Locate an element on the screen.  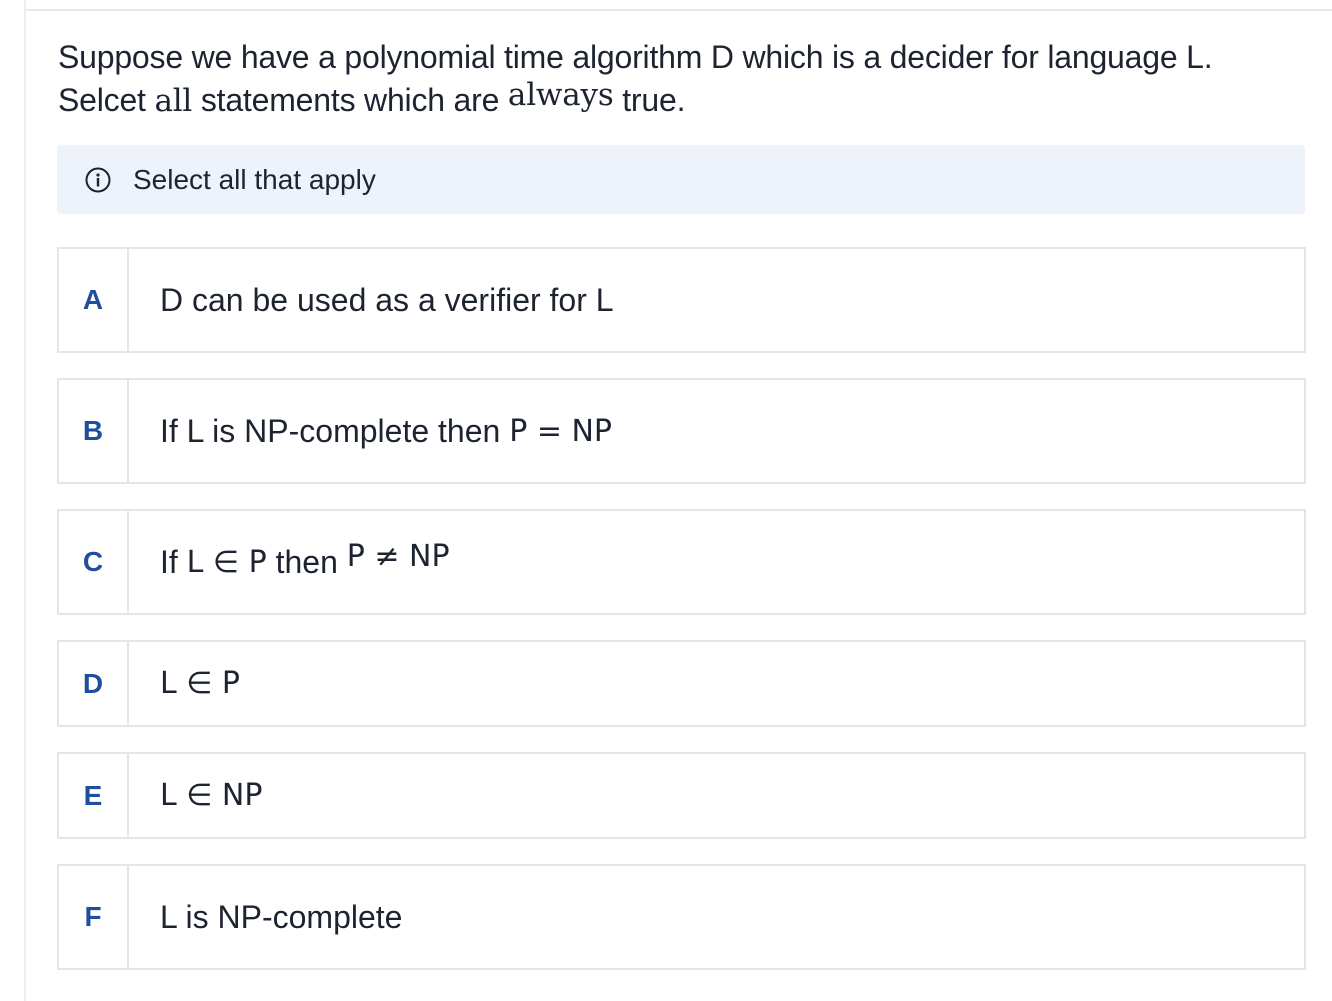
question-emphasis-all: all is located at coordinates (173, 101).